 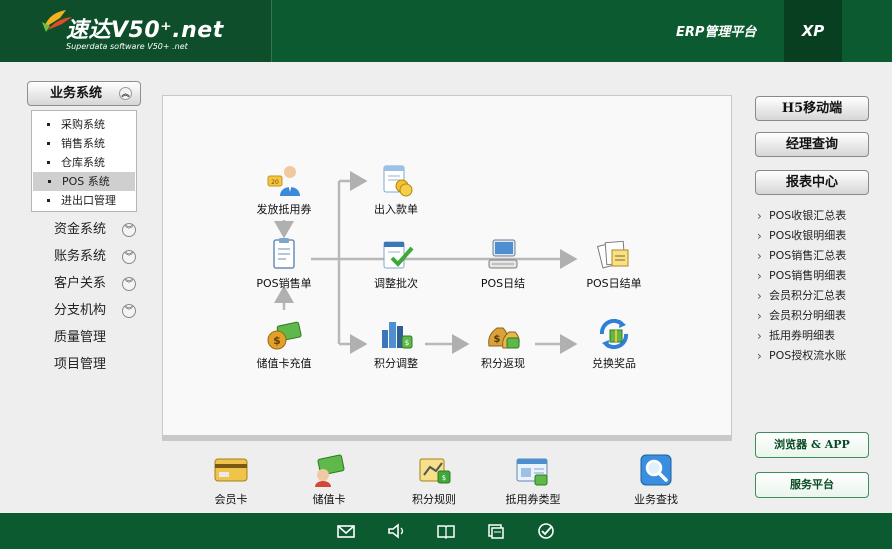 I want to click on node-pos-daily: POS日结, so click(x=503, y=263).